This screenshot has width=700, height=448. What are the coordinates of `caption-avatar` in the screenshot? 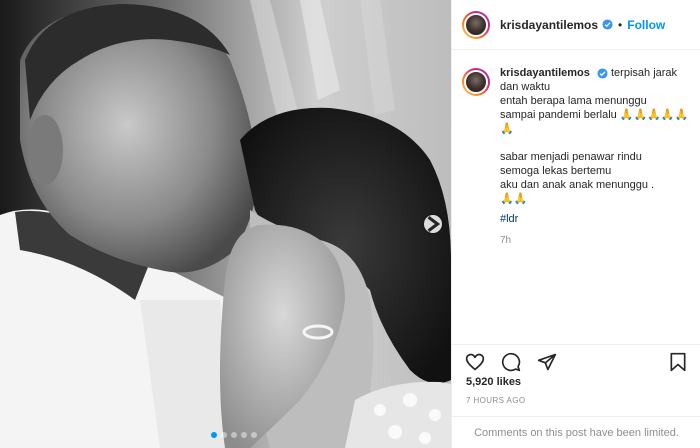 It's located at (476, 82).